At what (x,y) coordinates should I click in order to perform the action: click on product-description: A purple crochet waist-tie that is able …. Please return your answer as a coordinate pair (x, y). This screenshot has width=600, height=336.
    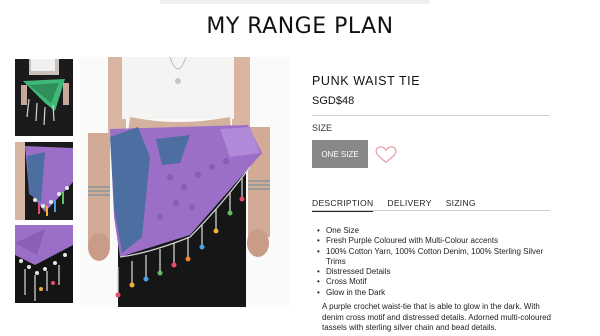
    Looking at the image, I should click on (436, 317).